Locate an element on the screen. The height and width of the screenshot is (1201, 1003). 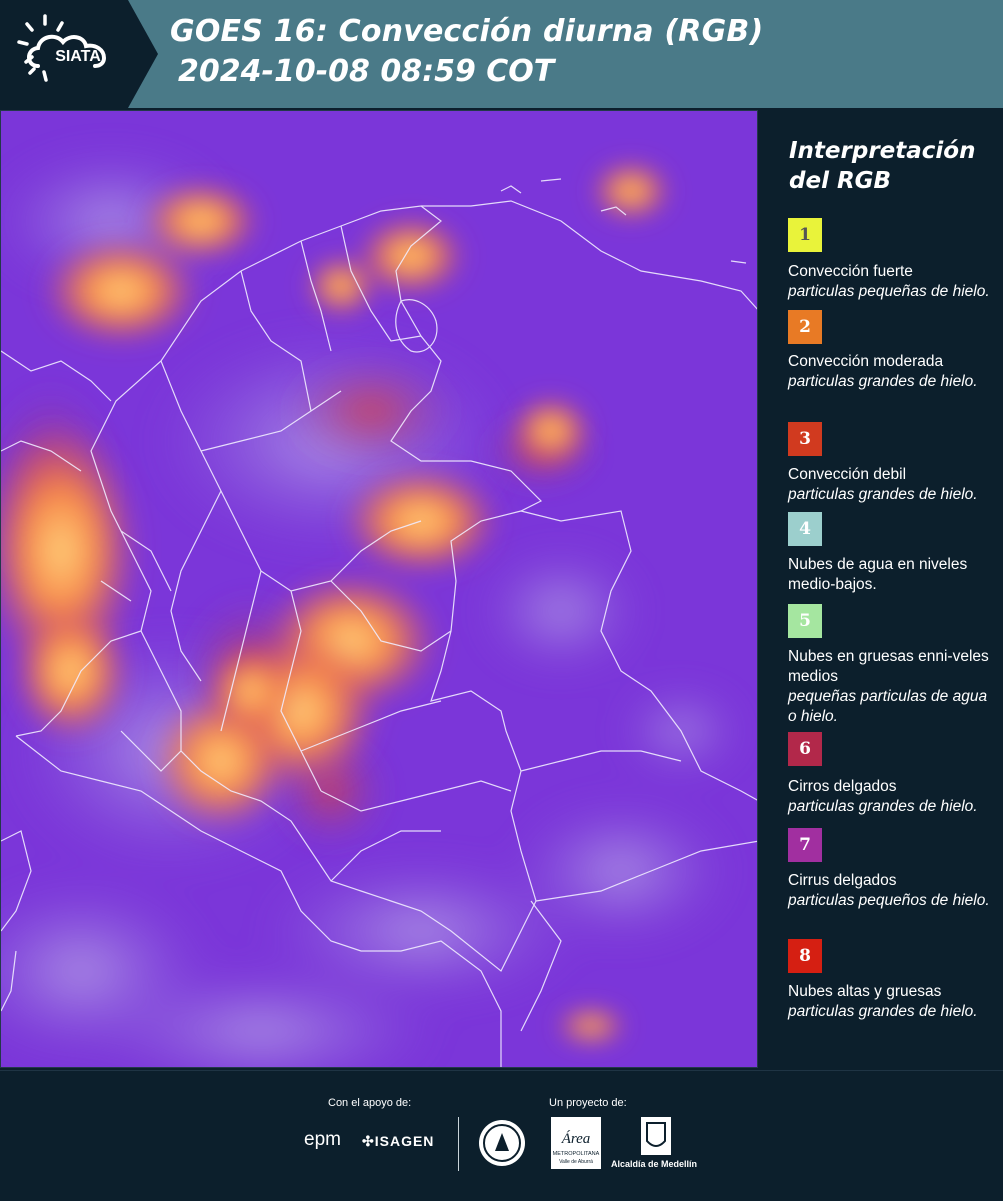
epm-logo: epm is located at coordinates (322, 1139).